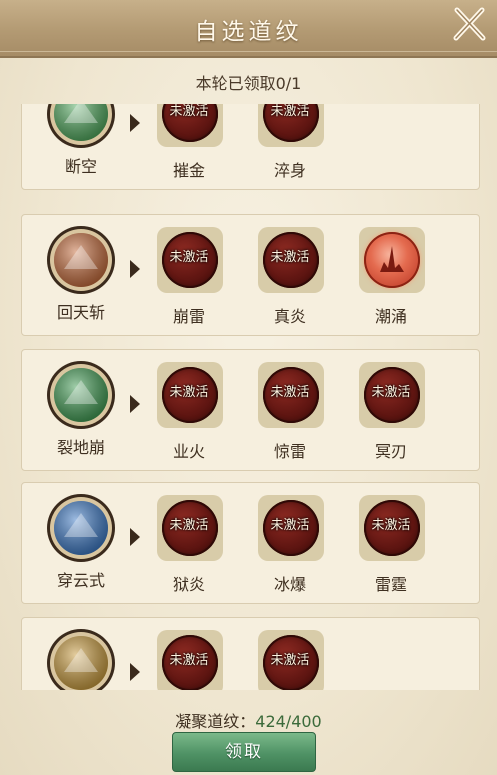 This screenshot has width=497, height=775. What do you see at coordinates (248, 32) in the screenshot?
I see `panel-title: 自选道纹` at bounding box center [248, 32].